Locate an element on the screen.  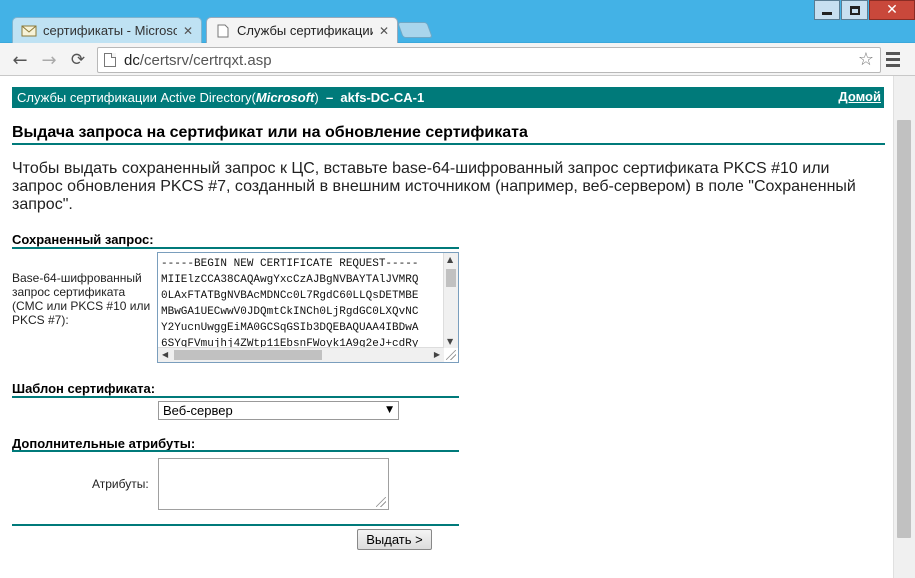
reload-icon: ⟳ is located at coordinates (78, 60).